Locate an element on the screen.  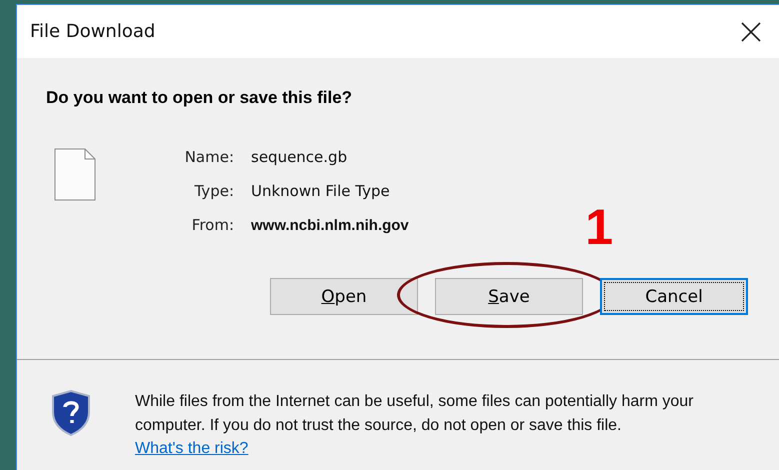
step-number: 1 is located at coordinates (599, 227).